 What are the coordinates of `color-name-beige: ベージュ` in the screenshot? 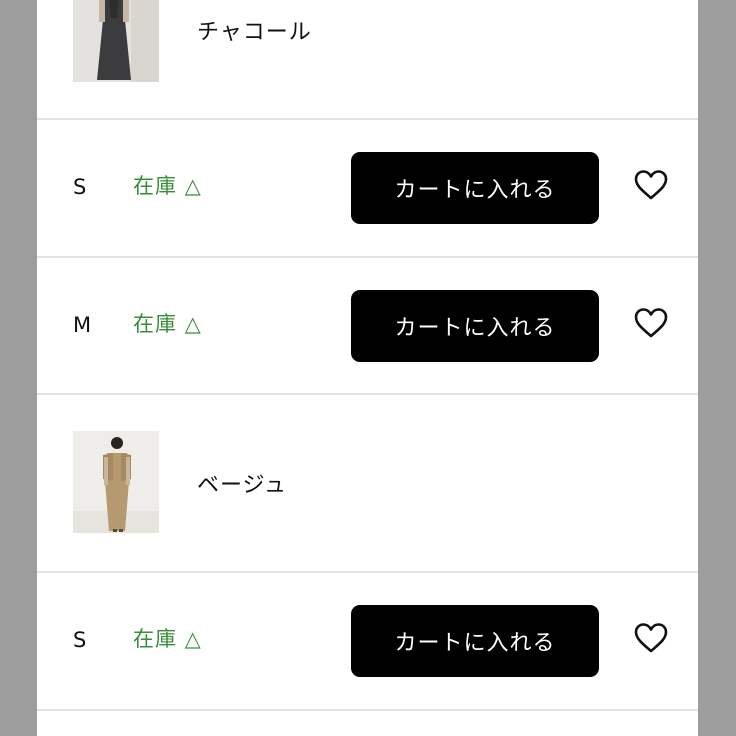 It's located at (242, 485).